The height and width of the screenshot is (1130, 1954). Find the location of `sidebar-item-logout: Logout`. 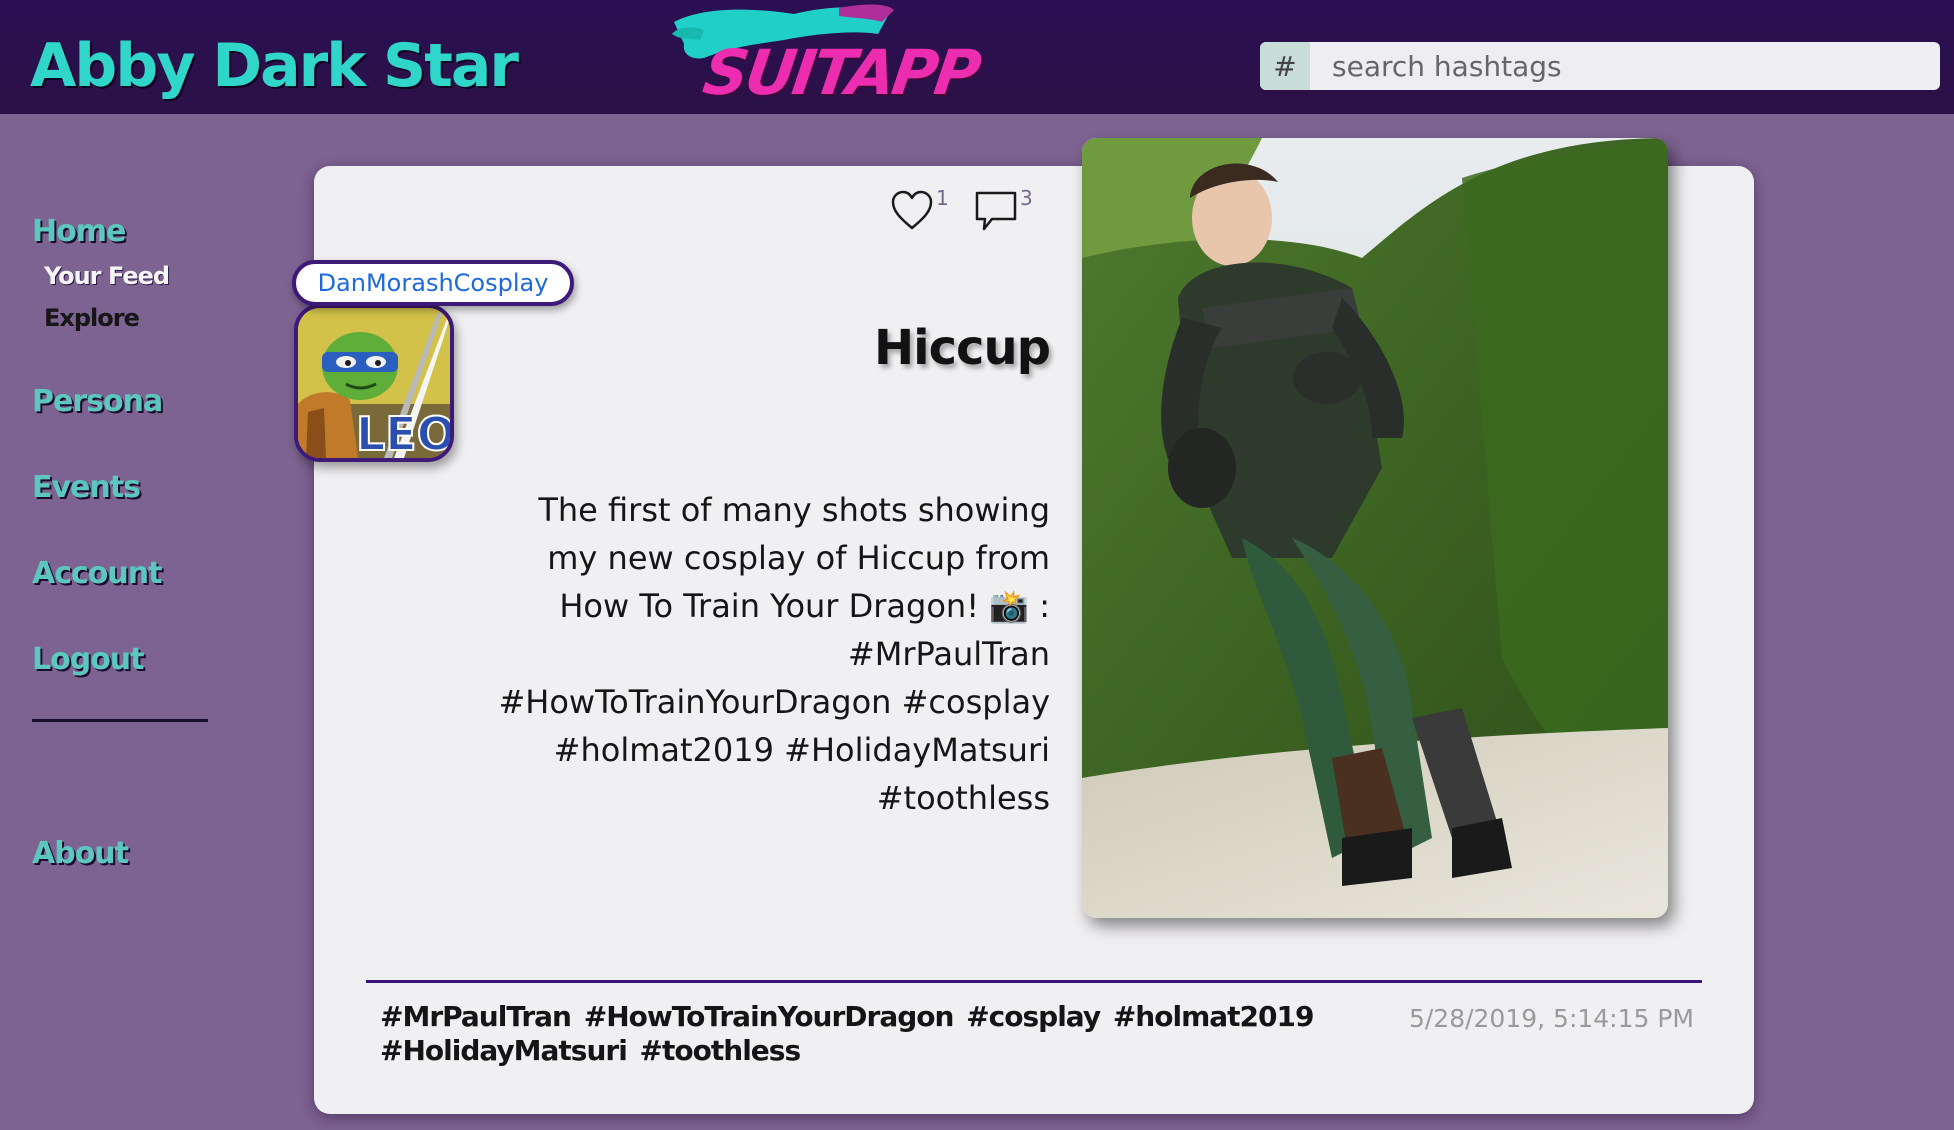

sidebar-item-logout: Logout is located at coordinates (88, 659).